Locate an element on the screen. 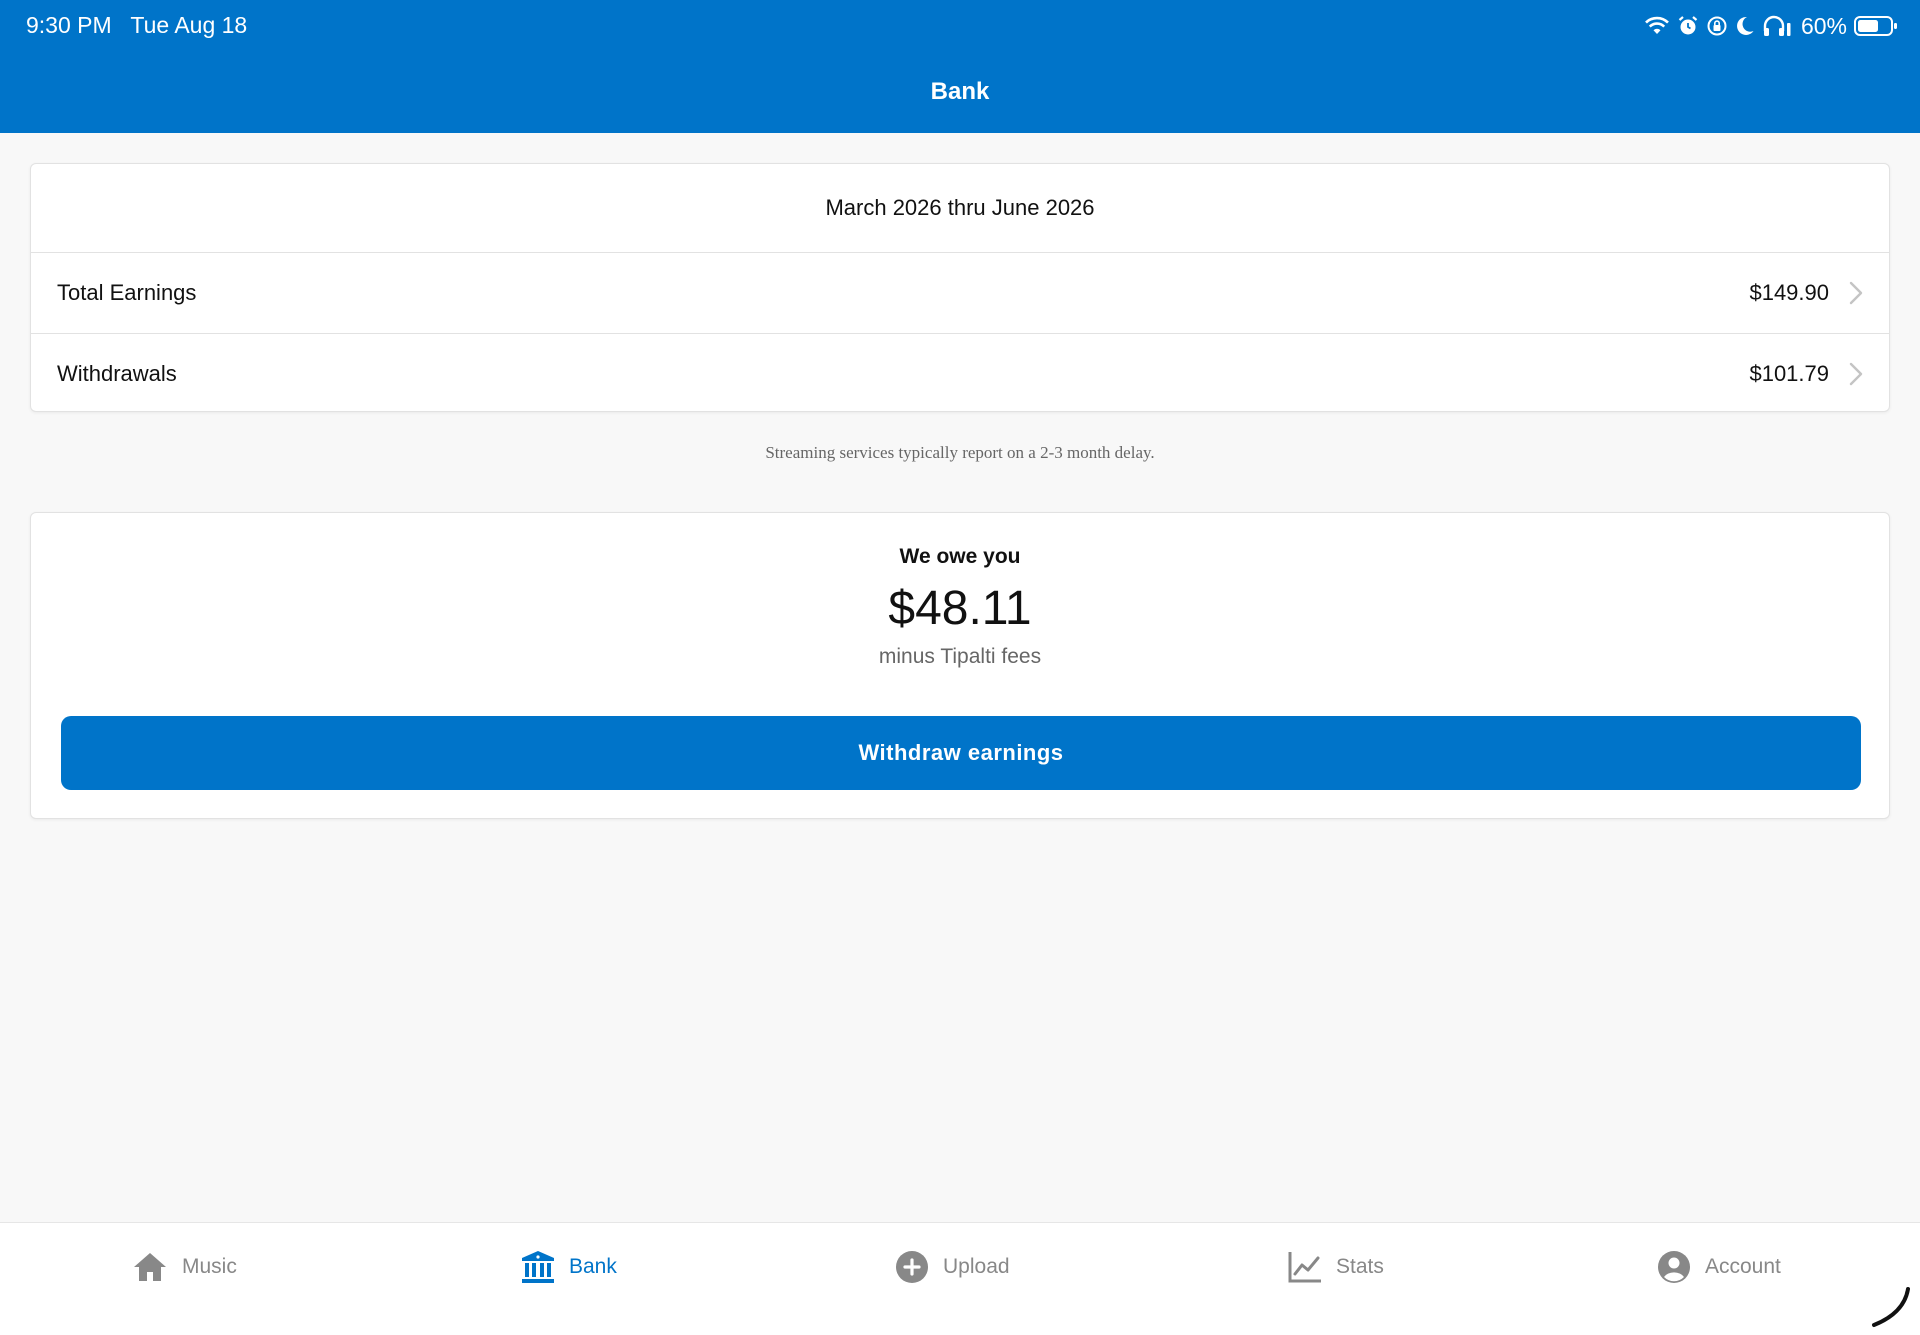  balance-amount: $48.11 is located at coordinates (960, 608).